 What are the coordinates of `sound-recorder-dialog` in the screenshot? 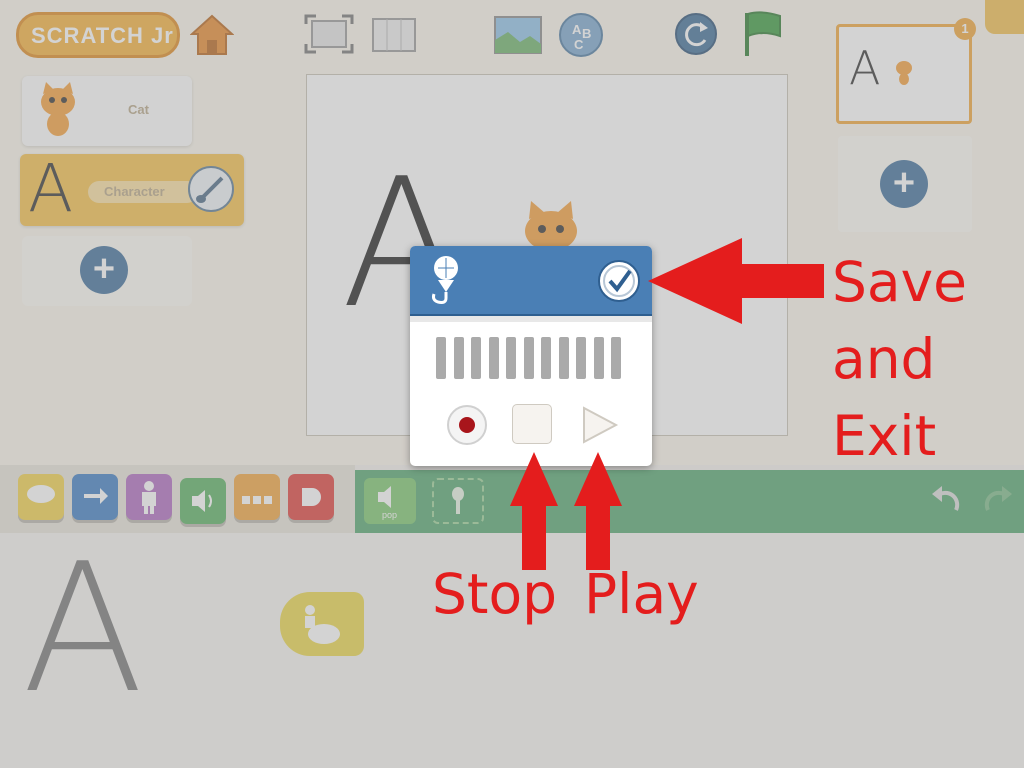 It's located at (531, 356).